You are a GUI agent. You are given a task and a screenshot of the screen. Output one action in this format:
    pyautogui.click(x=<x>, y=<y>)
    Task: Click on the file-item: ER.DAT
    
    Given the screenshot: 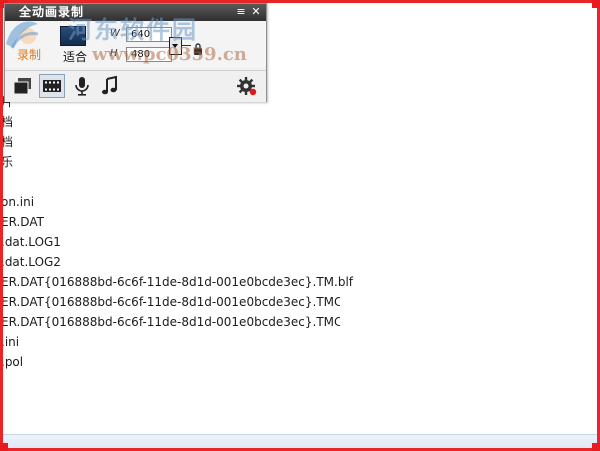 What is the action you would take?
    pyautogui.click(x=22, y=222)
    